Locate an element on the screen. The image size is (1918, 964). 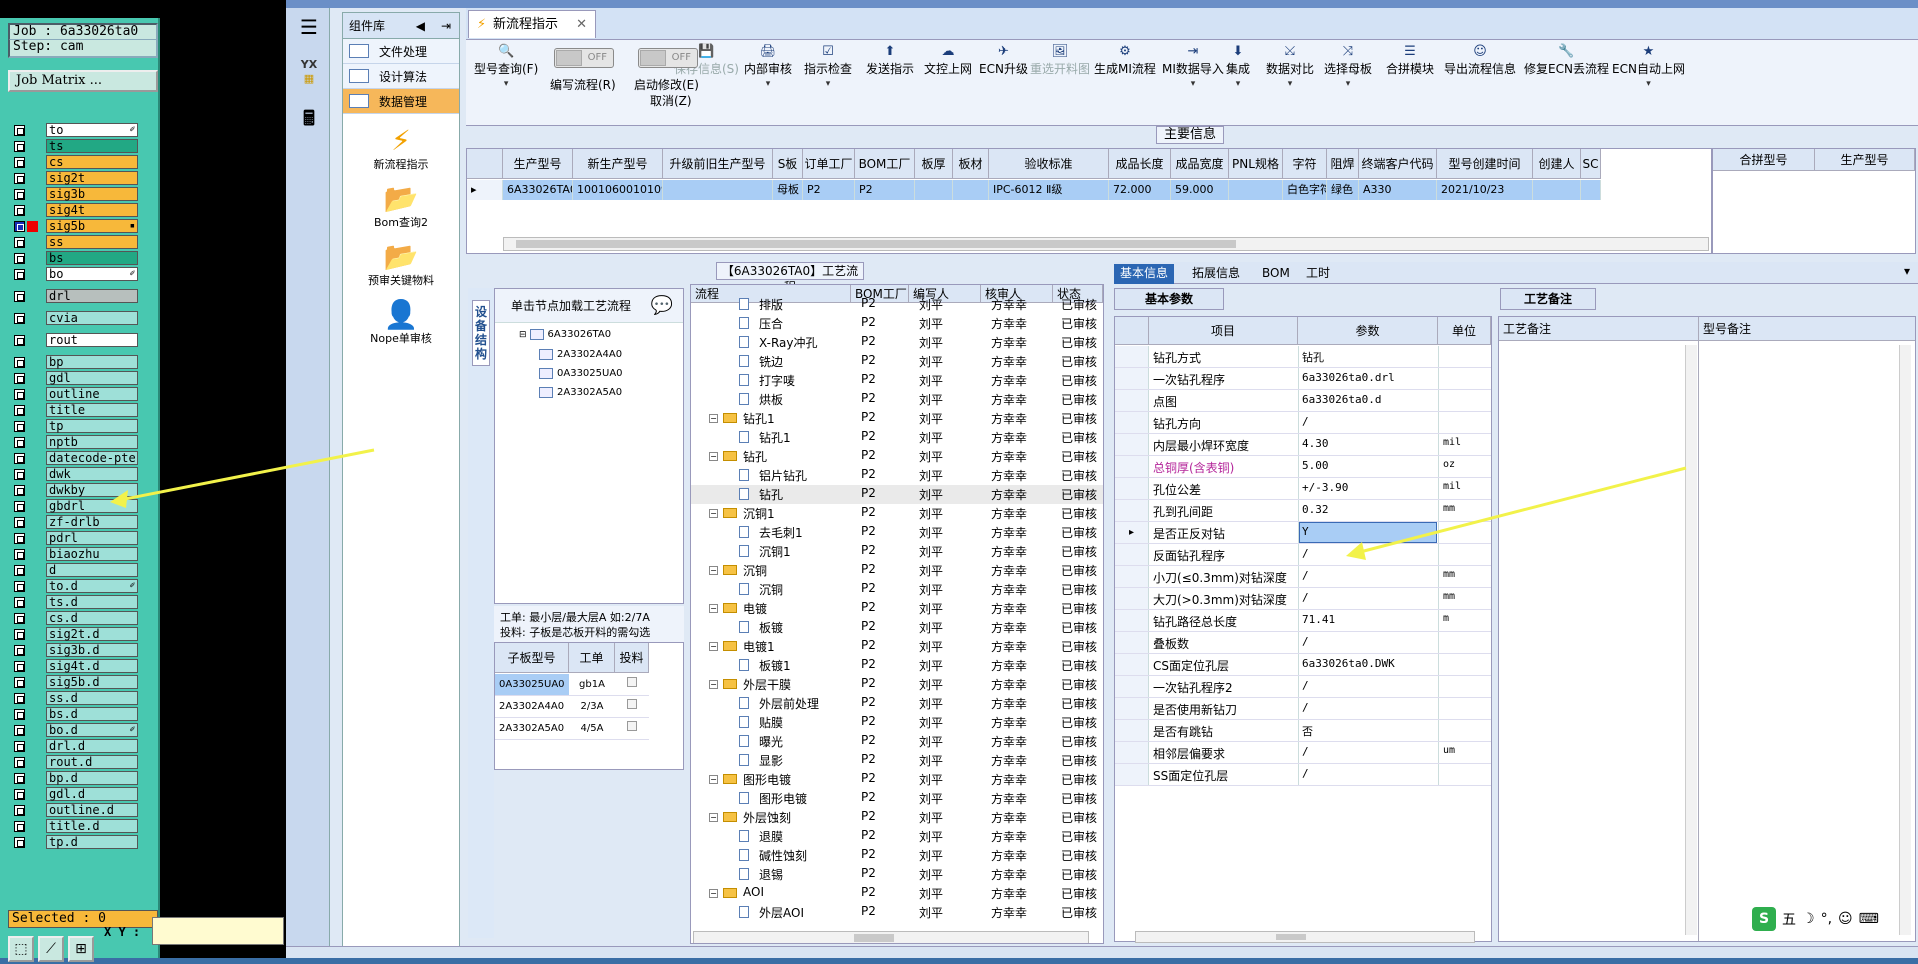
flow-row: X-Ray冲孔 P2 刘平 方幸幸 已审核 is located at coordinates (897, 342).